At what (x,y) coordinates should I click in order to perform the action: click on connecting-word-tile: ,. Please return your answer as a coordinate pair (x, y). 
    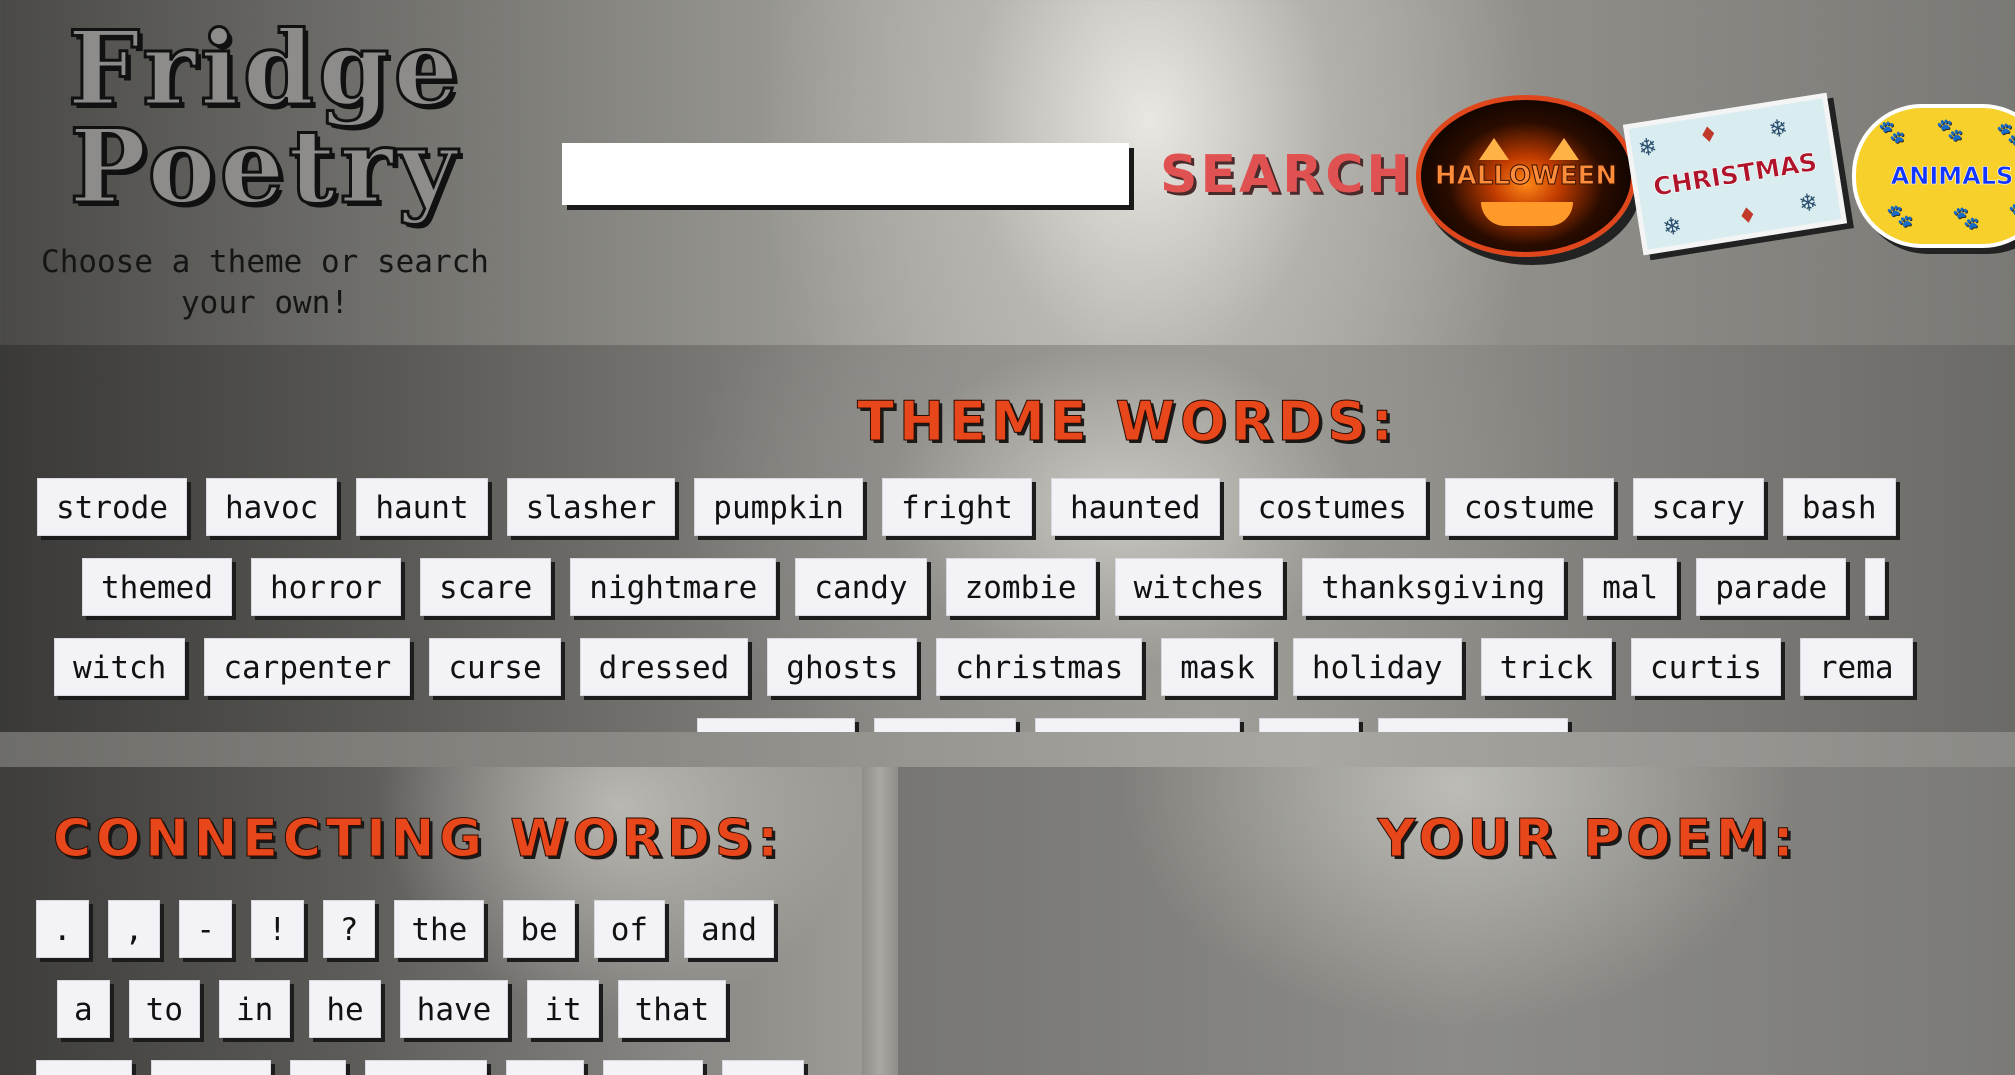
    Looking at the image, I should click on (134, 929).